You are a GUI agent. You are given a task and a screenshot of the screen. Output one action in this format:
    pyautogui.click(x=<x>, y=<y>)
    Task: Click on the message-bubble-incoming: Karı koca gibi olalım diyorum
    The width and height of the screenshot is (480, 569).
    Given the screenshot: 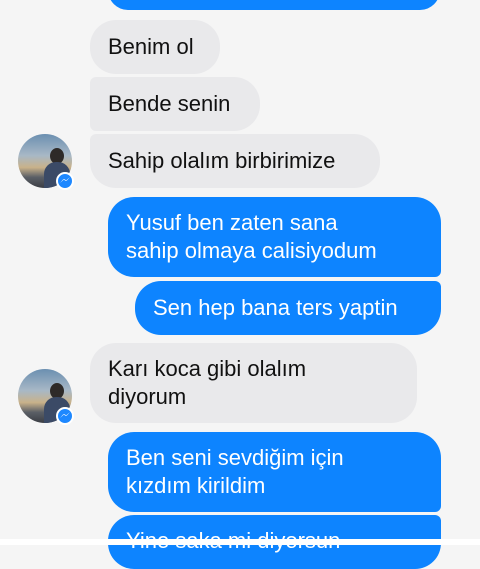 What is the action you would take?
    pyautogui.click(x=253, y=383)
    